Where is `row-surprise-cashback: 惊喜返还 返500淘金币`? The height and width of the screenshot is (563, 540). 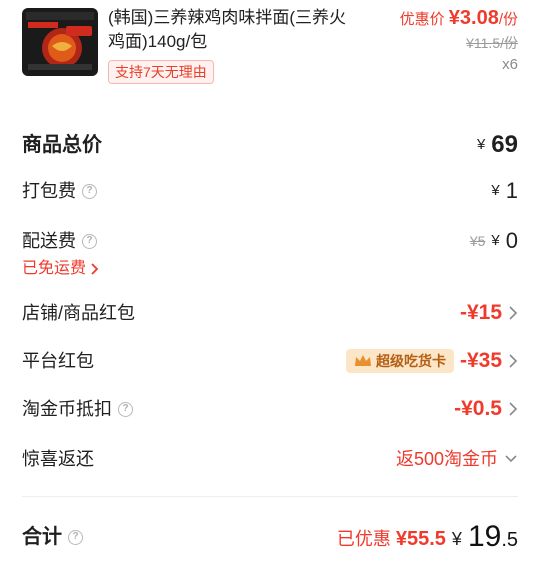
row-surprise-cashback: 惊喜返还 返500淘金币 is located at coordinates (270, 459).